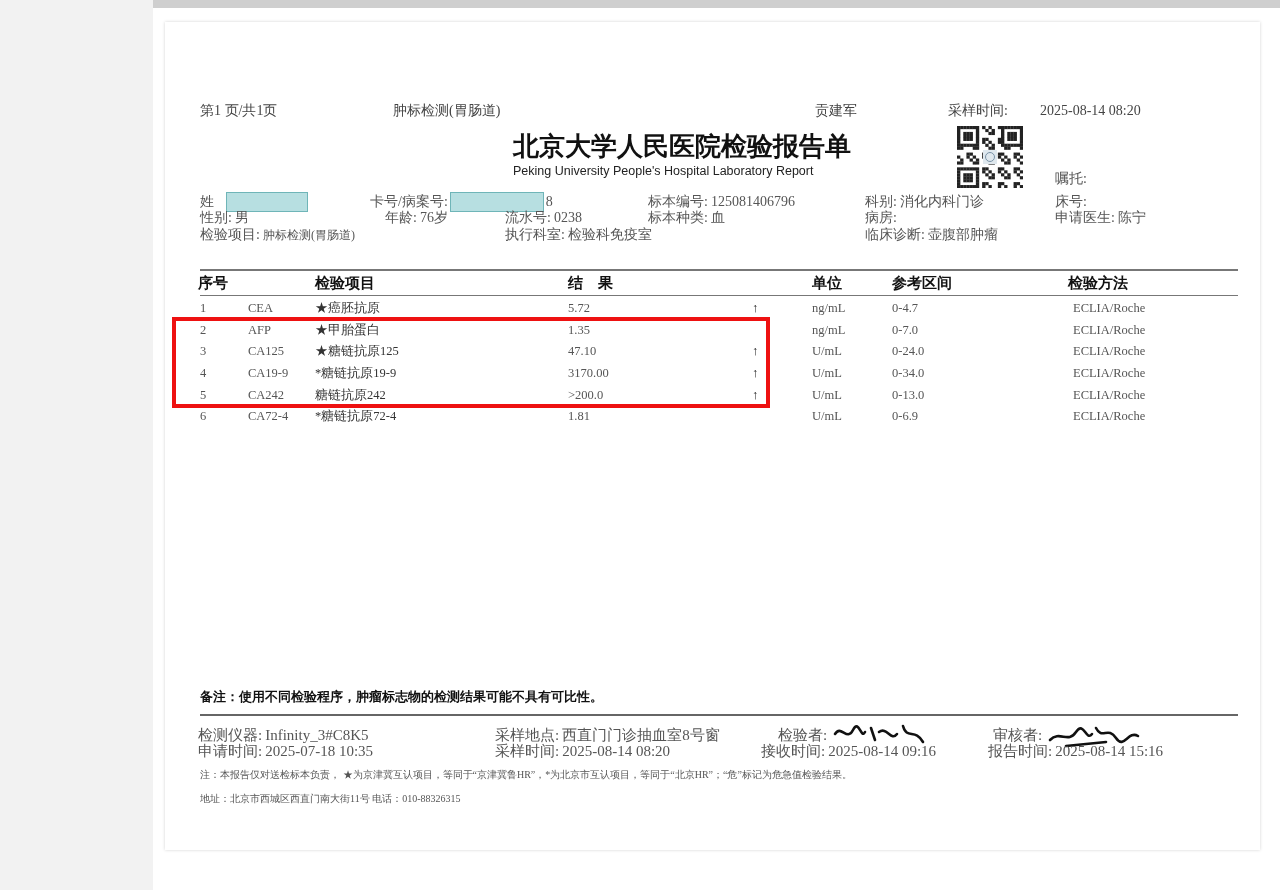 Image resolution: width=1280 pixels, height=890 pixels. Describe the element at coordinates (528, 218) in the screenshot. I see `field-label: 流水号:` at that location.